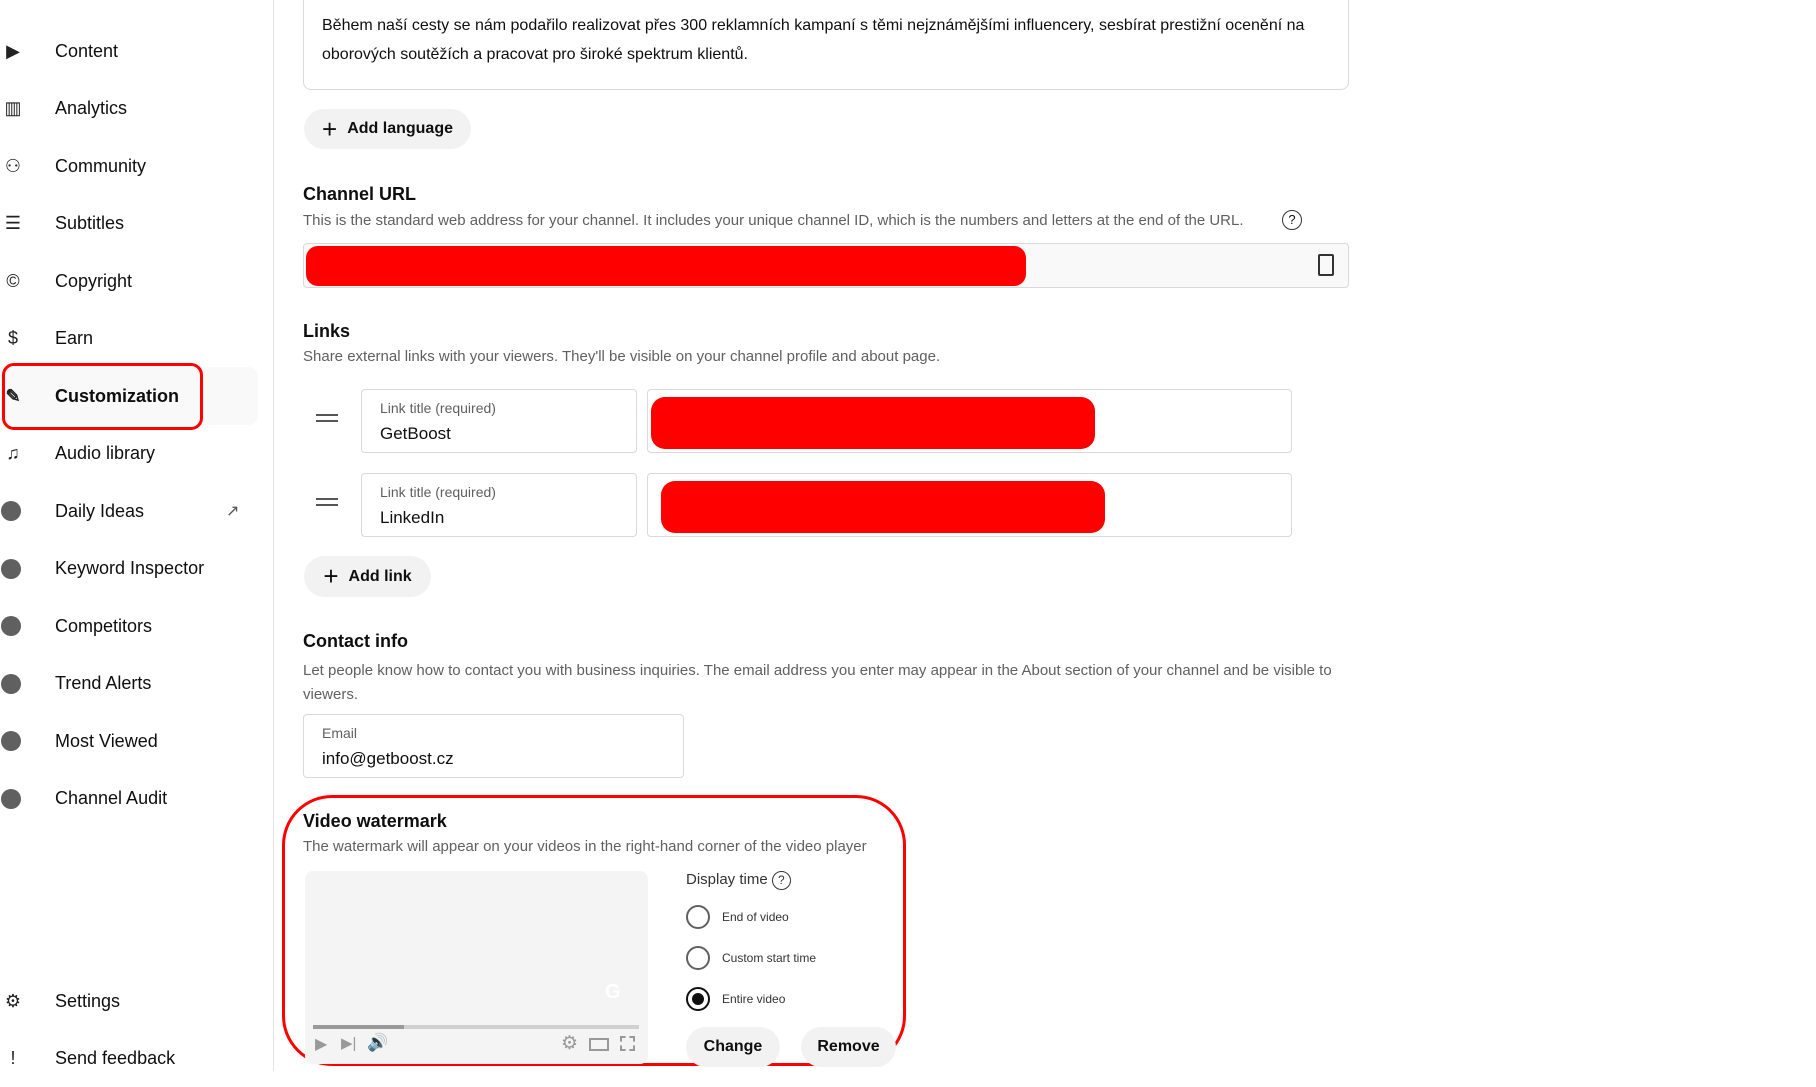 The image size is (1816, 1087). I want to click on sidebar-item-competitors: Competitors, so click(129, 626).